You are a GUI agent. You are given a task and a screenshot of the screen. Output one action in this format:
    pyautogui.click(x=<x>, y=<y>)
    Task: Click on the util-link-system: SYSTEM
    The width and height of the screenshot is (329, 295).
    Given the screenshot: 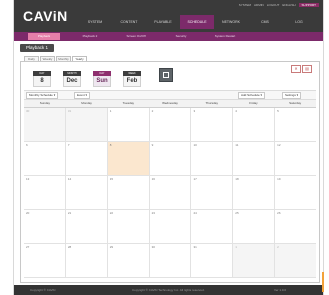 What is the action you would take?
    pyautogui.click(x=245, y=5)
    